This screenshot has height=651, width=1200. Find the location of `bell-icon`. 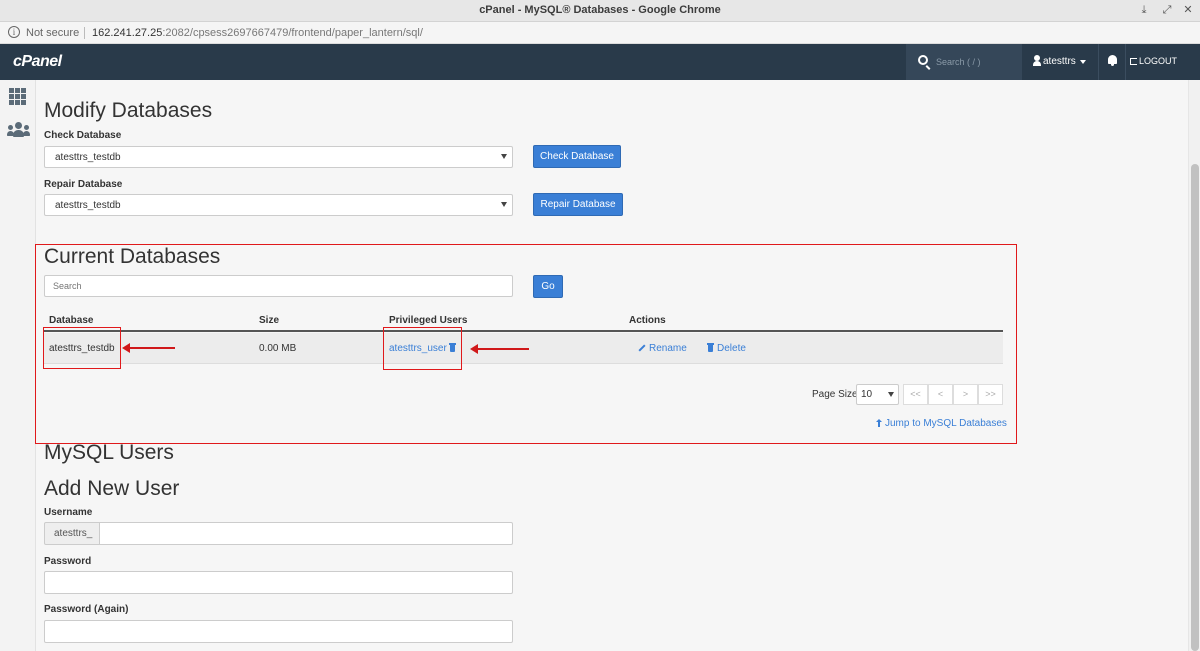

bell-icon is located at coordinates (1112, 60).